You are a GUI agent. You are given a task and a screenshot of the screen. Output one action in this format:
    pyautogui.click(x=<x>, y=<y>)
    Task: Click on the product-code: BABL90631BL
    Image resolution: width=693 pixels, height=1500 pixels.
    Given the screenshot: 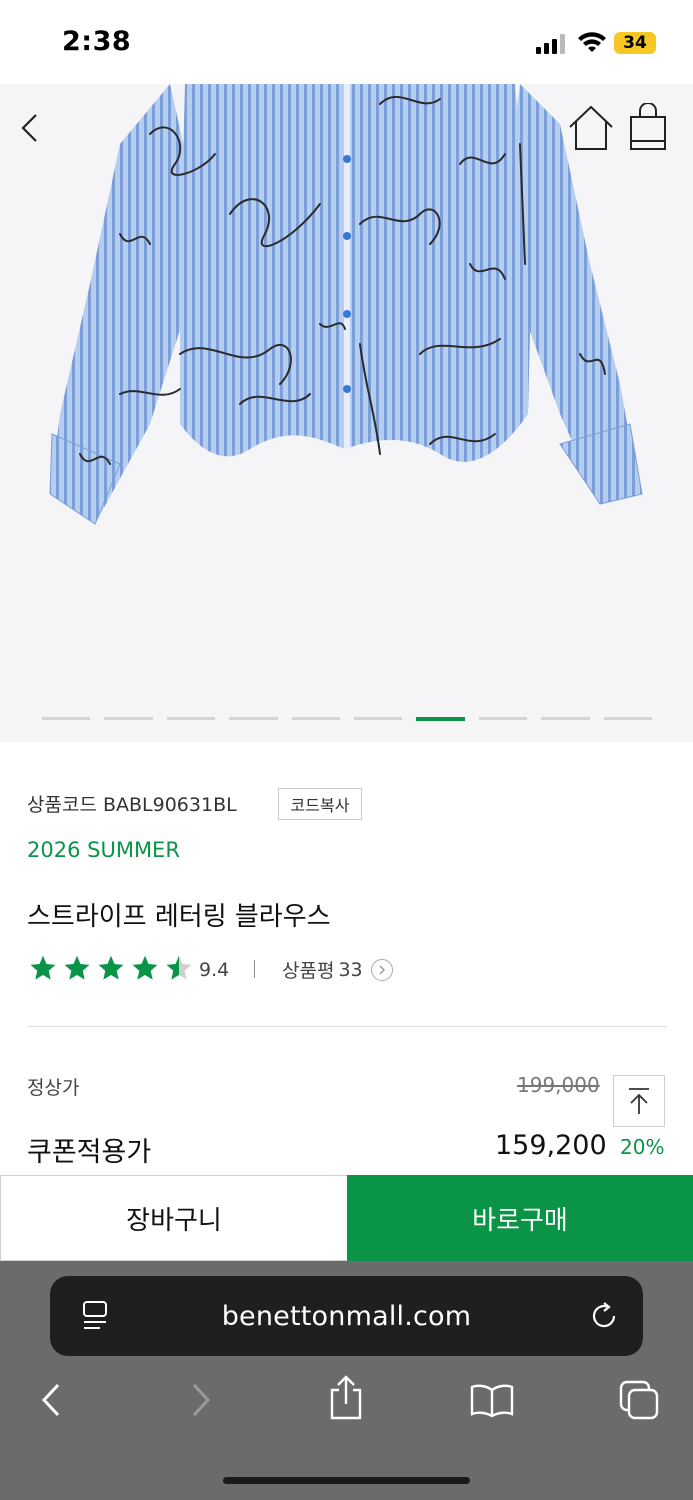 What is the action you would take?
    pyautogui.click(x=169, y=805)
    